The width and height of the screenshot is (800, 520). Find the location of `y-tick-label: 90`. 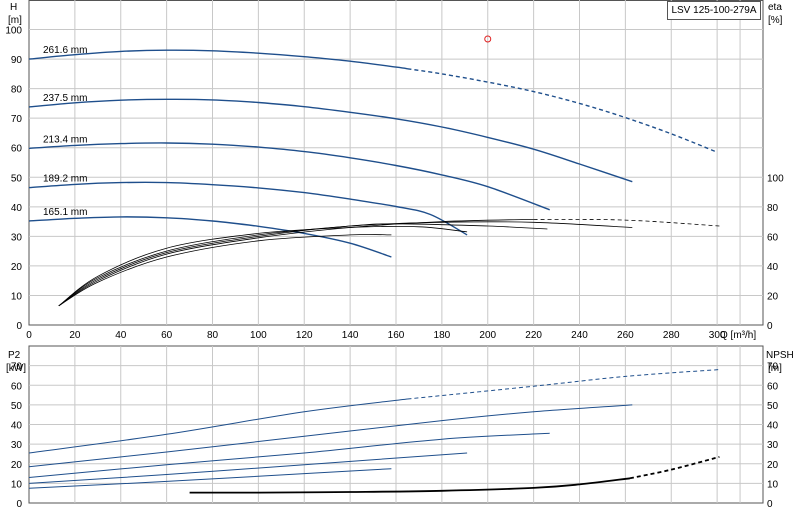

y-tick-label: 90 is located at coordinates (17, 60).